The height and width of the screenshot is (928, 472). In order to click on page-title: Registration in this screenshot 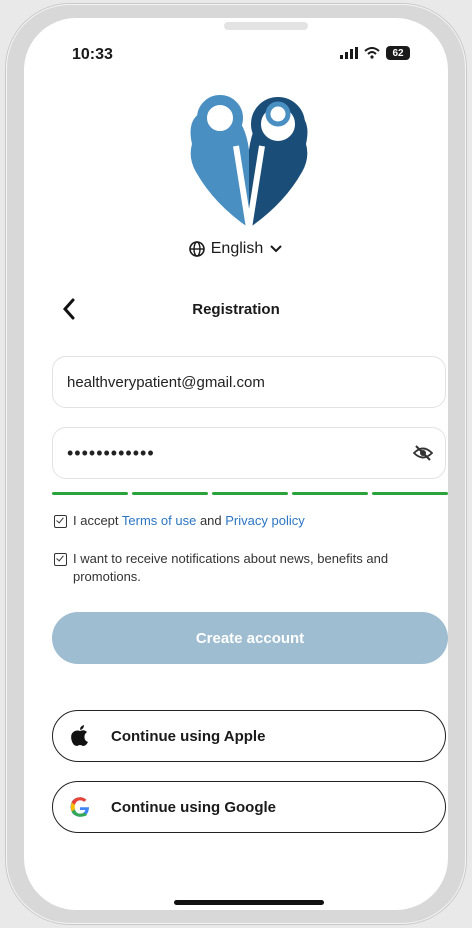, I will do `click(236, 309)`.